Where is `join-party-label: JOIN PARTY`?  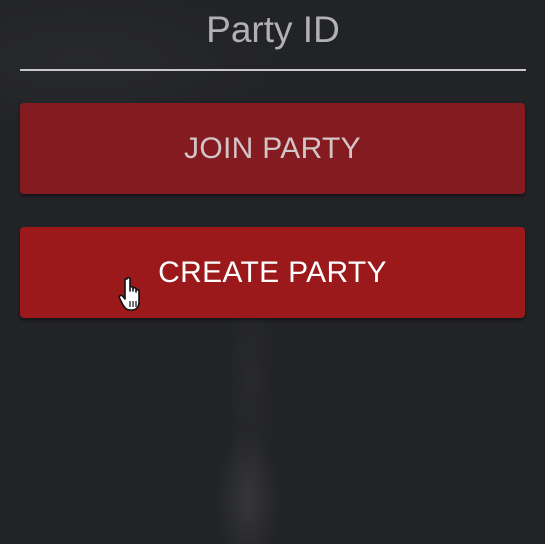 join-party-label: JOIN PARTY is located at coordinates (272, 148).